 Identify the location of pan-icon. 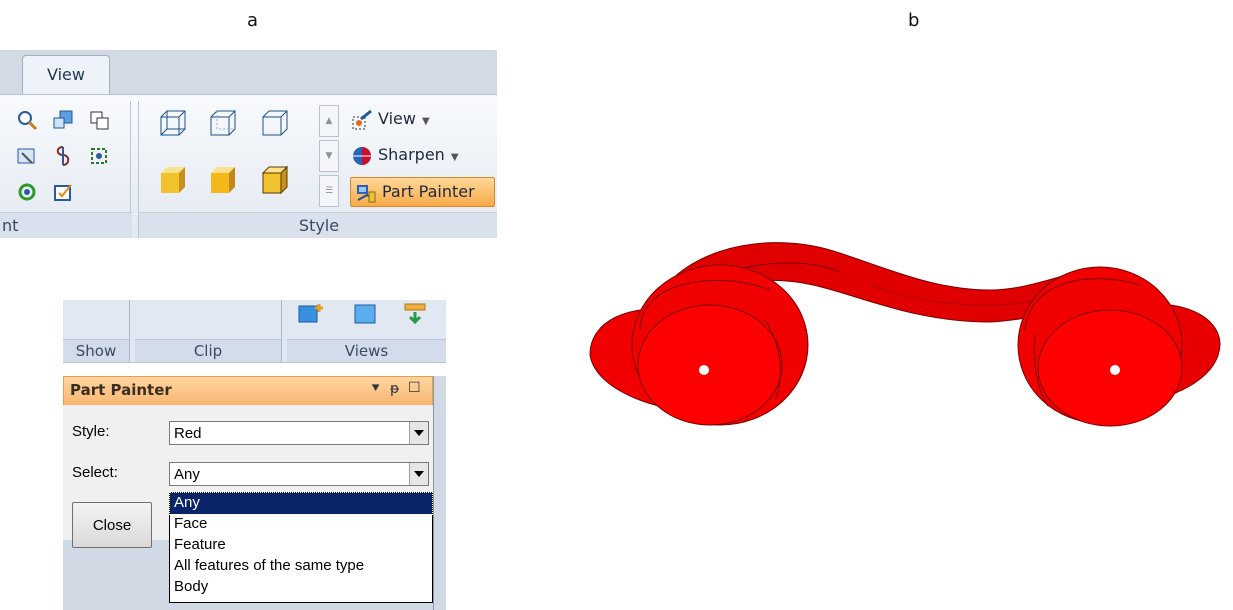
(27, 156).